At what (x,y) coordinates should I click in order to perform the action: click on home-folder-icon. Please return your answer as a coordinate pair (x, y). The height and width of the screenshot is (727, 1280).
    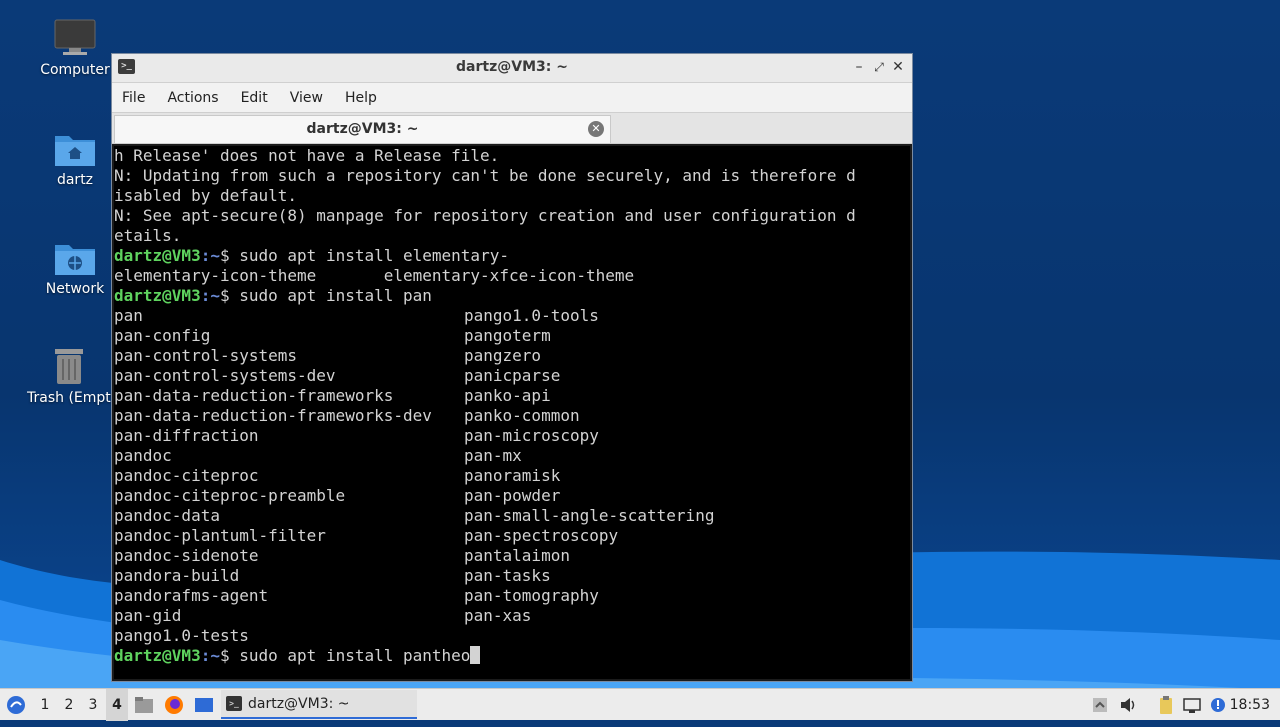
    Looking at the image, I should click on (75, 151).